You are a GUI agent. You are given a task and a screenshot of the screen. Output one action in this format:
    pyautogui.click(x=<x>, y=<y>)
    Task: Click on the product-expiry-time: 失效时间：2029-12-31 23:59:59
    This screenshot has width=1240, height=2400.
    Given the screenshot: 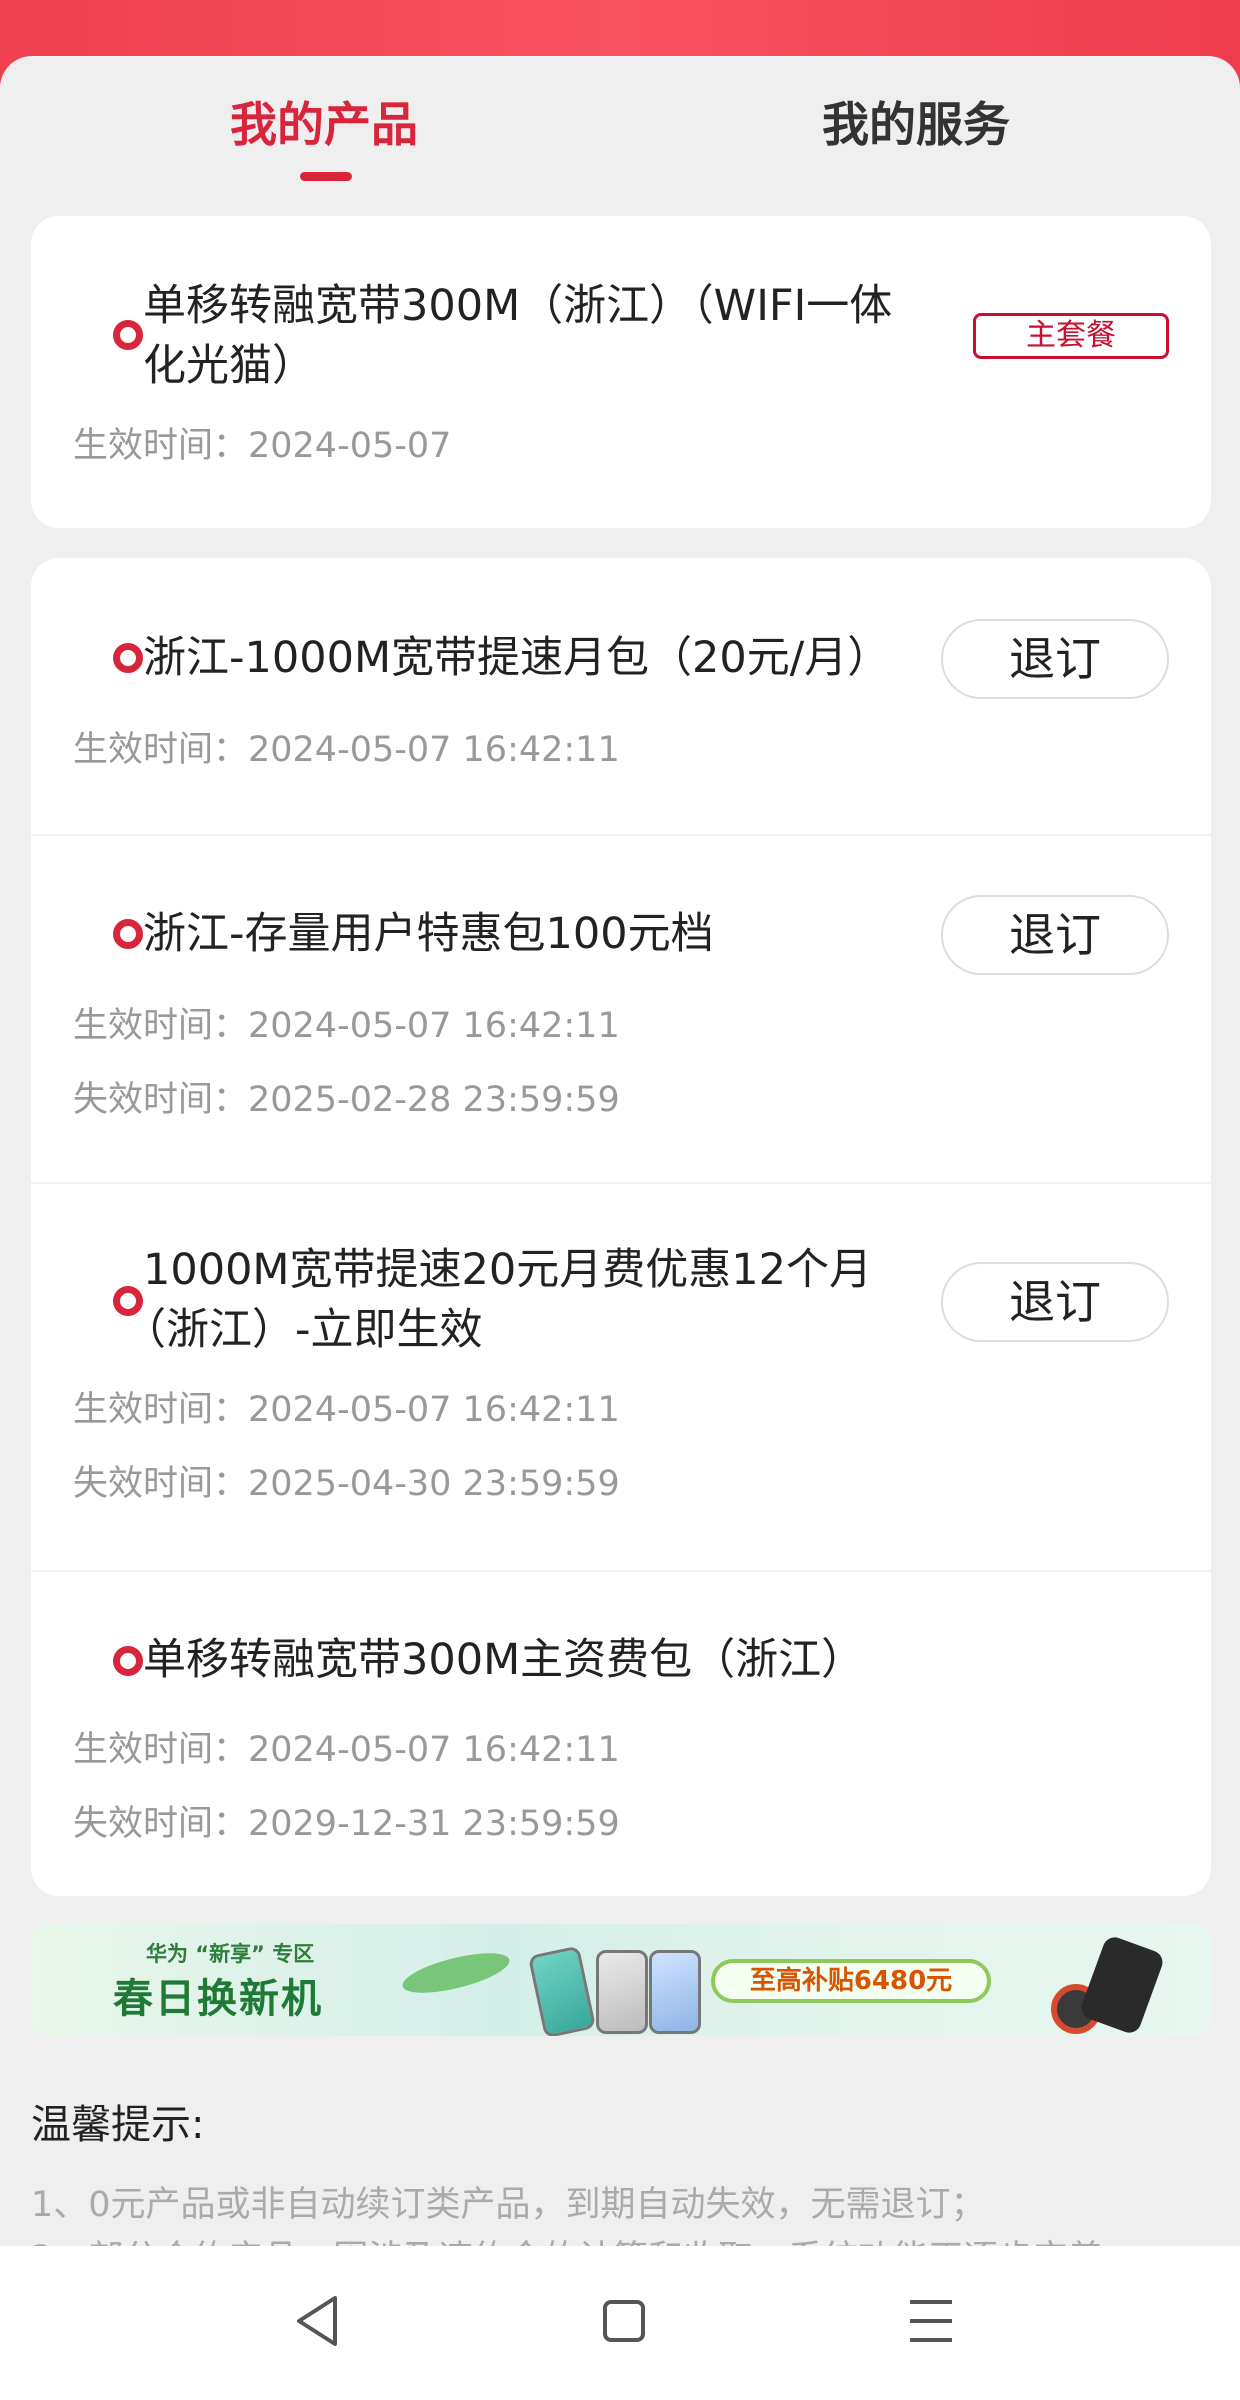 What is the action you would take?
    pyautogui.click(x=346, y=1824)
    